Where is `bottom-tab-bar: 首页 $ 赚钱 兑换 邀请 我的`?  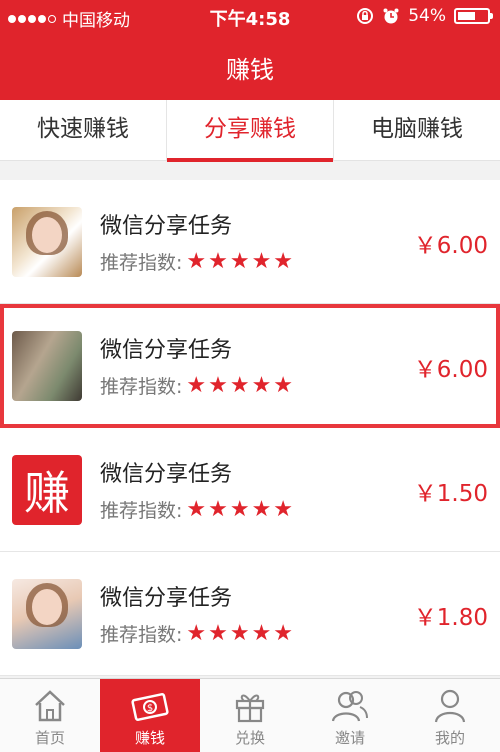 bottom-tab-bar: 首页 $ 赚钱 兑换 邀请 我的 is located at coordinates (250, 715).